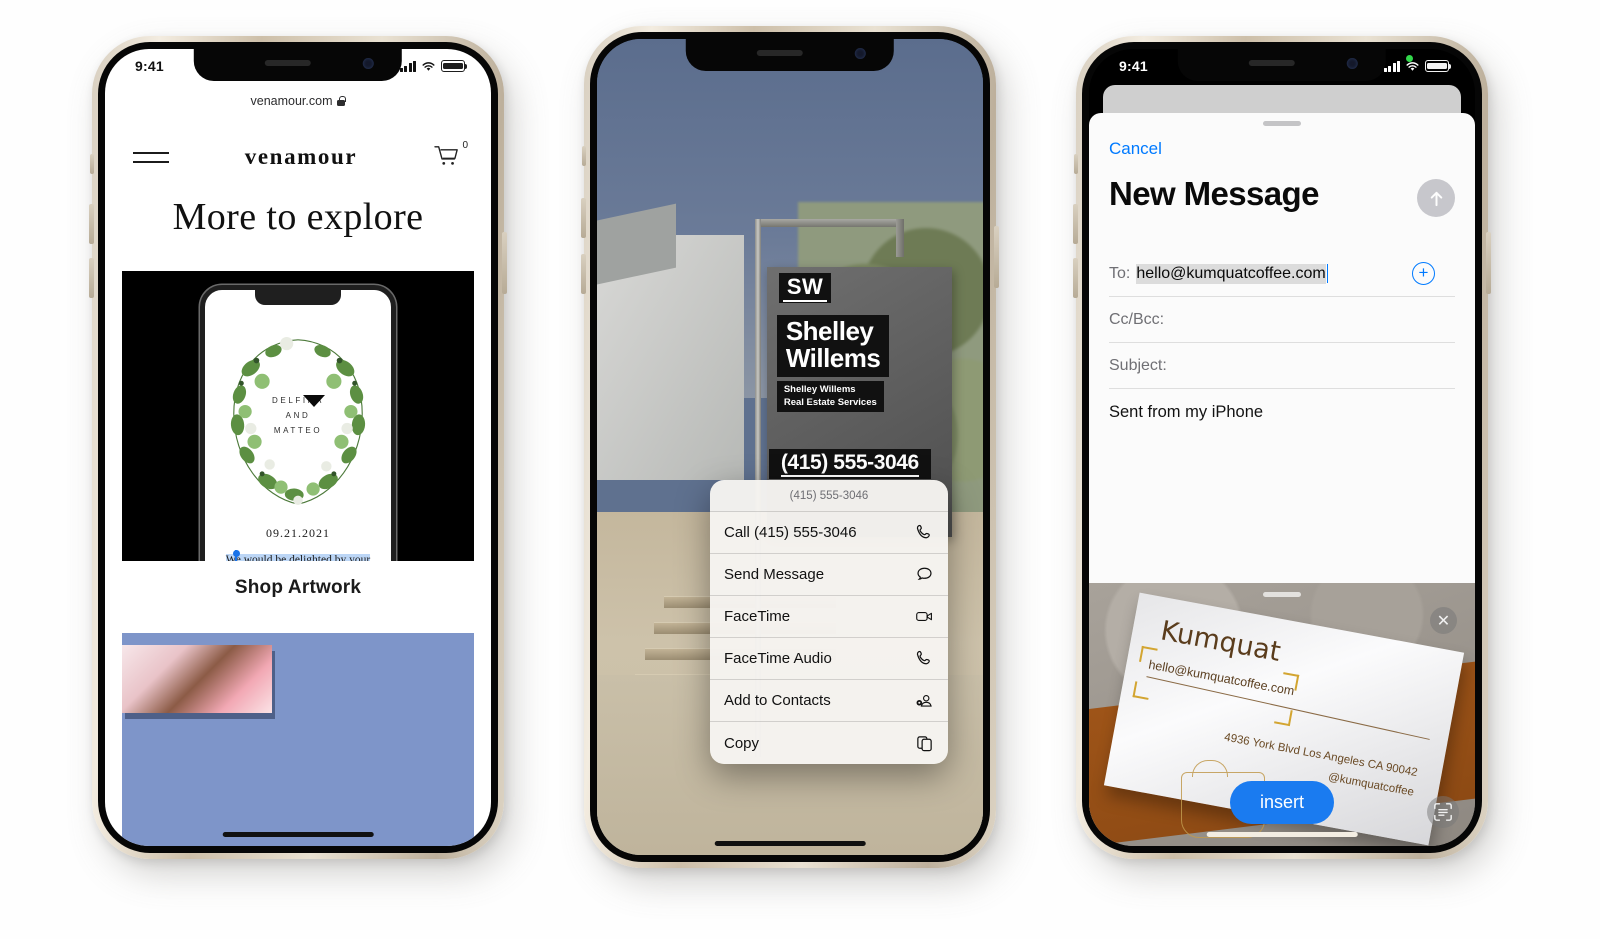 Image resolution: width=1600 pixels, height=939 pixels. Describe the element at coordinates (1282, 123) in the screenshot. I see `sheet-grabber` at that location.